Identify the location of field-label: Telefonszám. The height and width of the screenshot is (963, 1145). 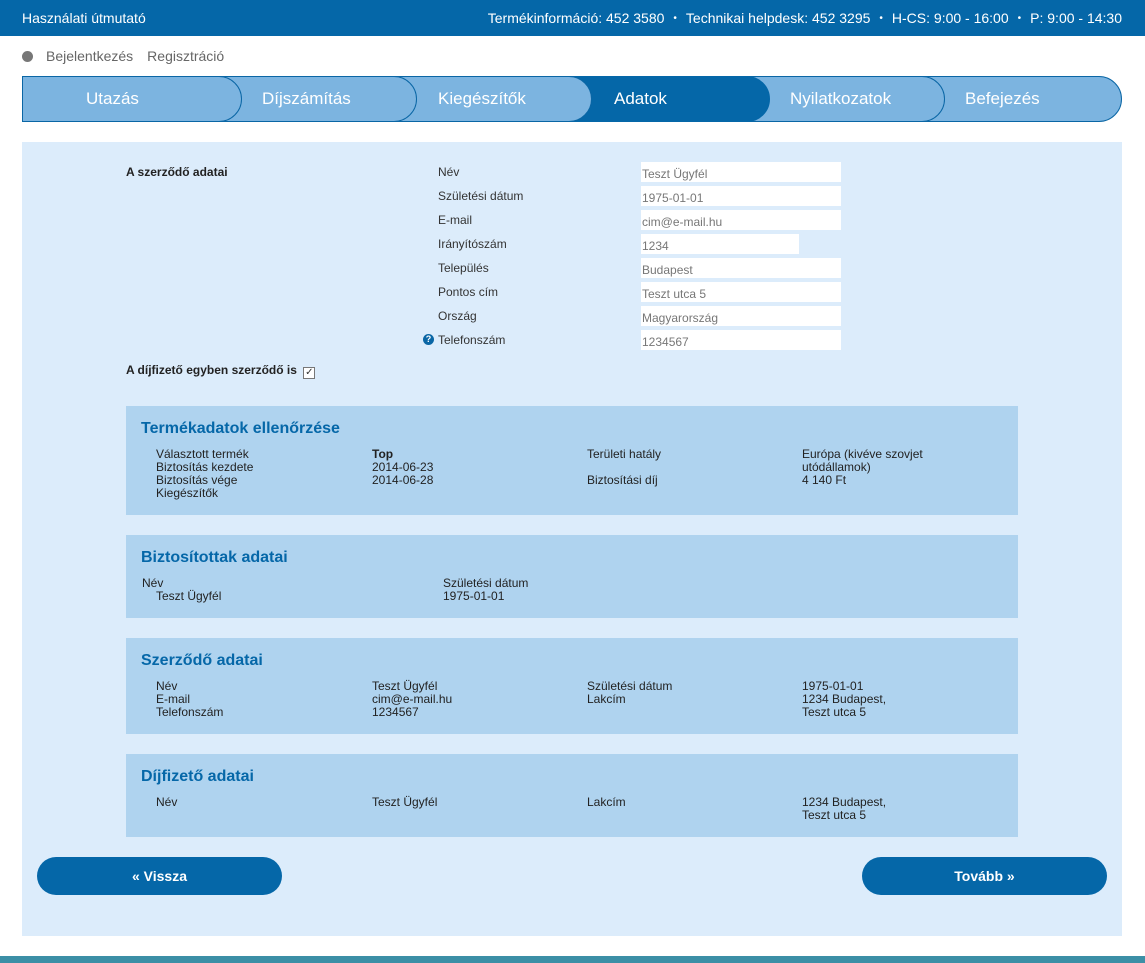
(472, 340).